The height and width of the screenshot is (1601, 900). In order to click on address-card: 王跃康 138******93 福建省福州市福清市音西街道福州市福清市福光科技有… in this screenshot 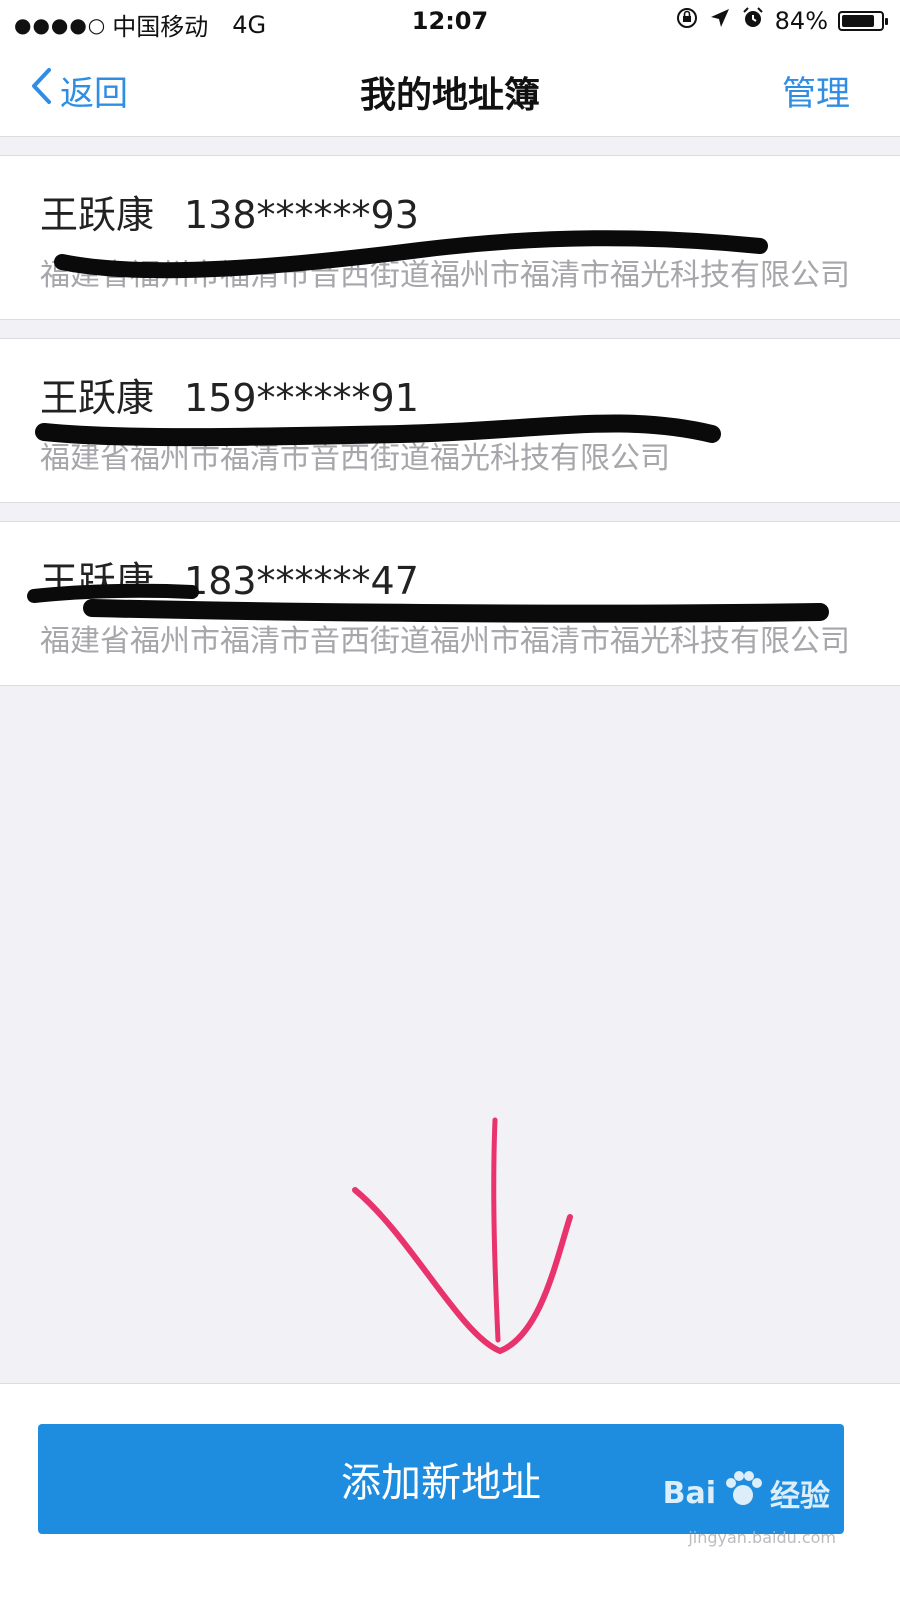, I will do `click(450, 237)`.